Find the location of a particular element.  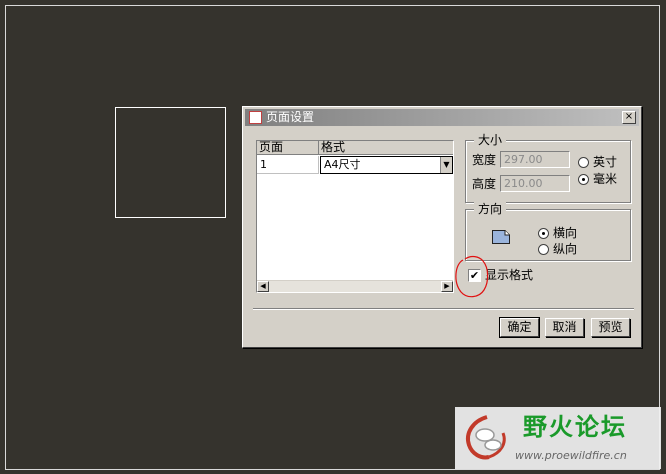

separator is located at coordinates (443, 309).